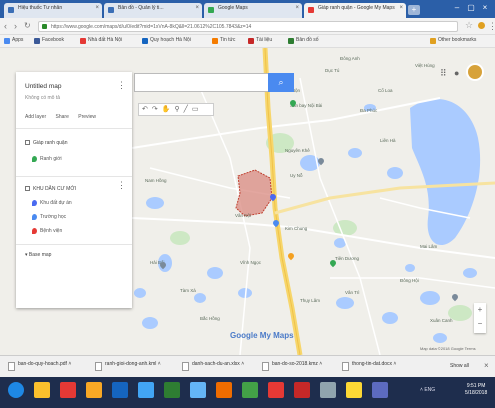 The height and width of the screenshot is (408, 495). Describe the element at coordinates (121, 85) in the screenshot. I see `panel-menu-icon: ⋮` at that location.